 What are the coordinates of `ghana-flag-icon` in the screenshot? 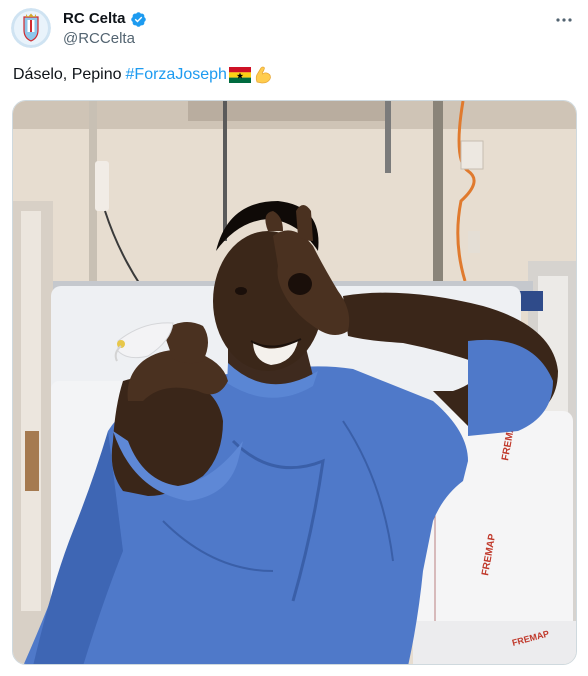 It's located at (239, 75).